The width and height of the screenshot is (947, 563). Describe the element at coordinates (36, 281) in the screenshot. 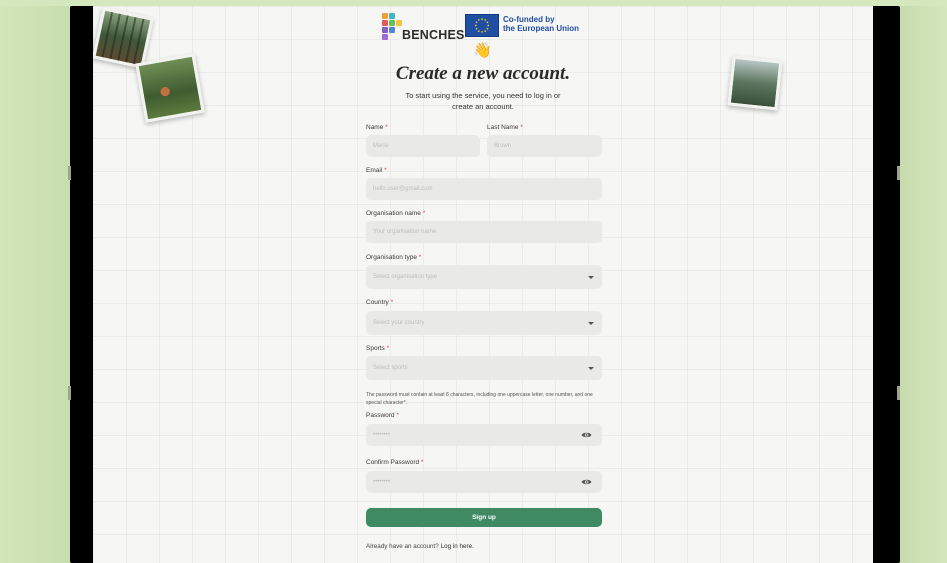

I see `background-left` at that location.